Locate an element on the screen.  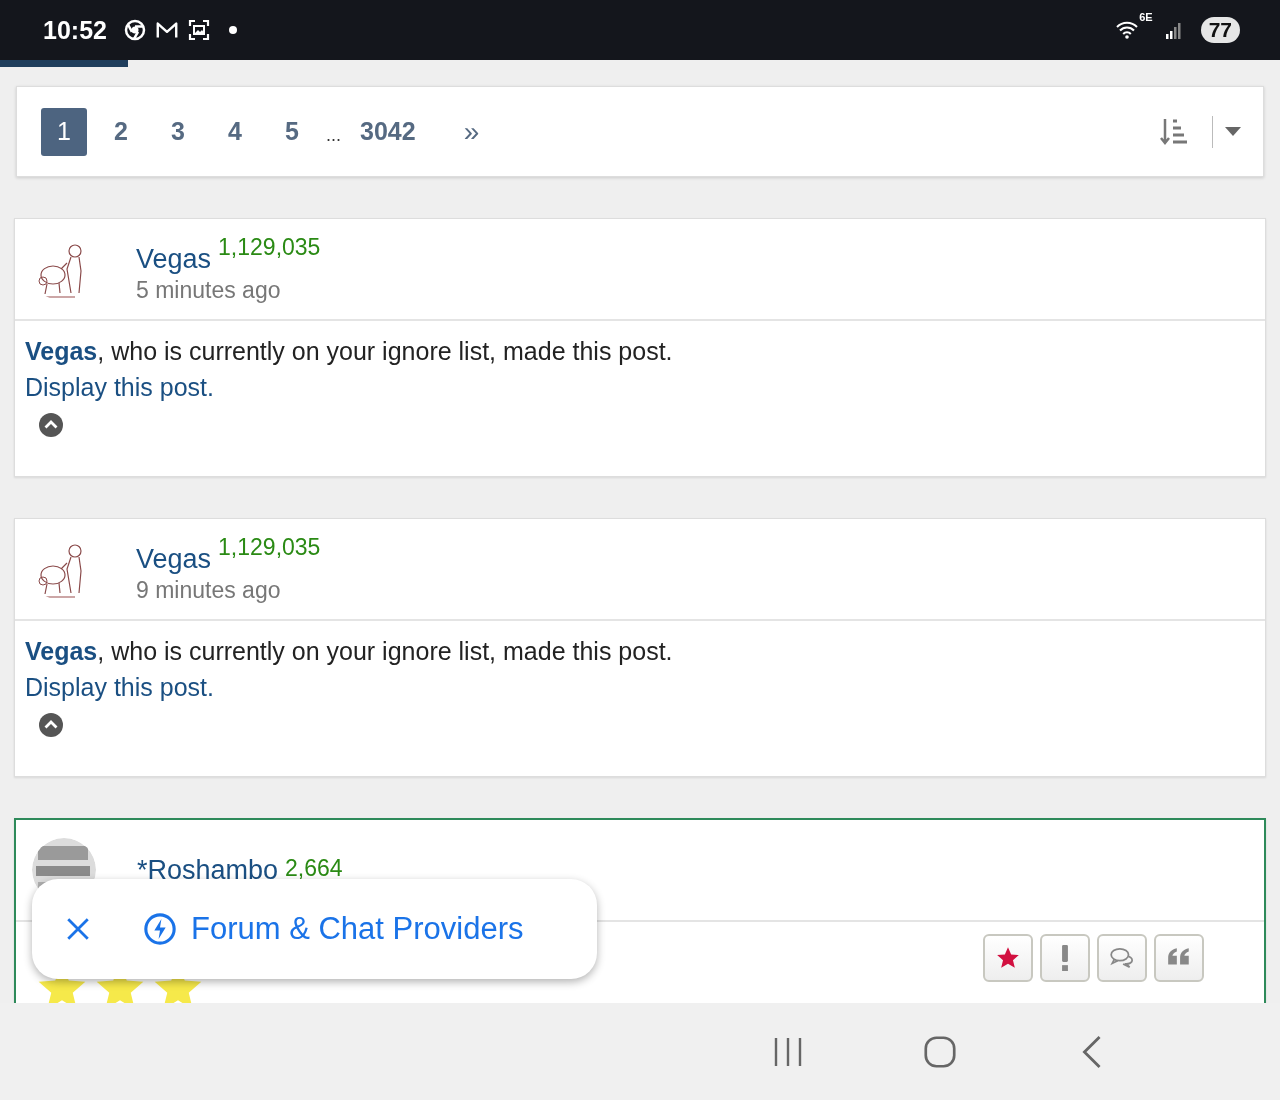
page-button: 3 is located at coordinates (178, 131).